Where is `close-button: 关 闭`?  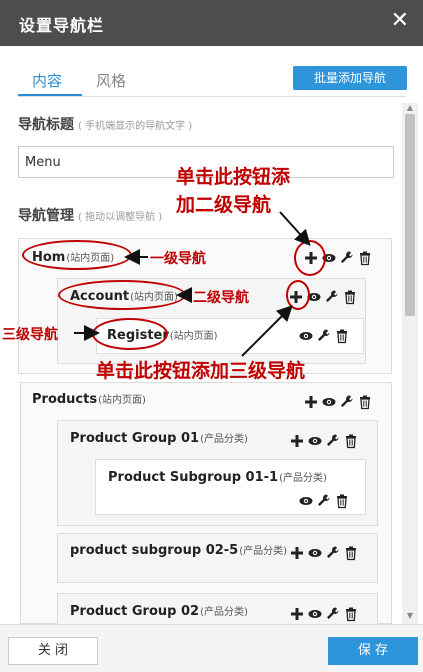
close-button: 关 闭 is located at coordinates (53, 651).